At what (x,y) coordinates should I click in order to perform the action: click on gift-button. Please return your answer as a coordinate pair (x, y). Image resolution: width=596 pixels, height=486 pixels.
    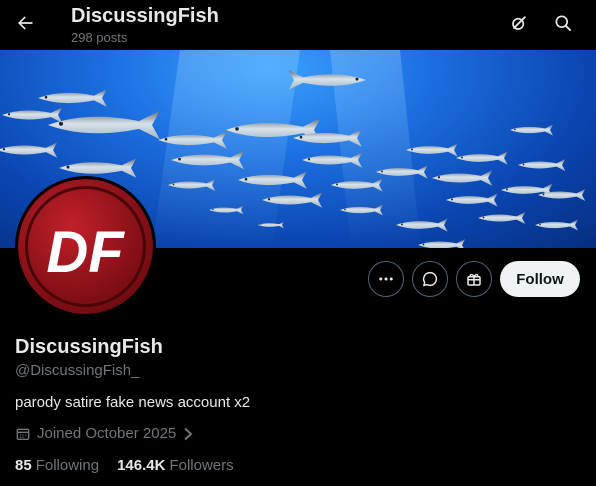
    Looking at the image, I should click on (474, 279).